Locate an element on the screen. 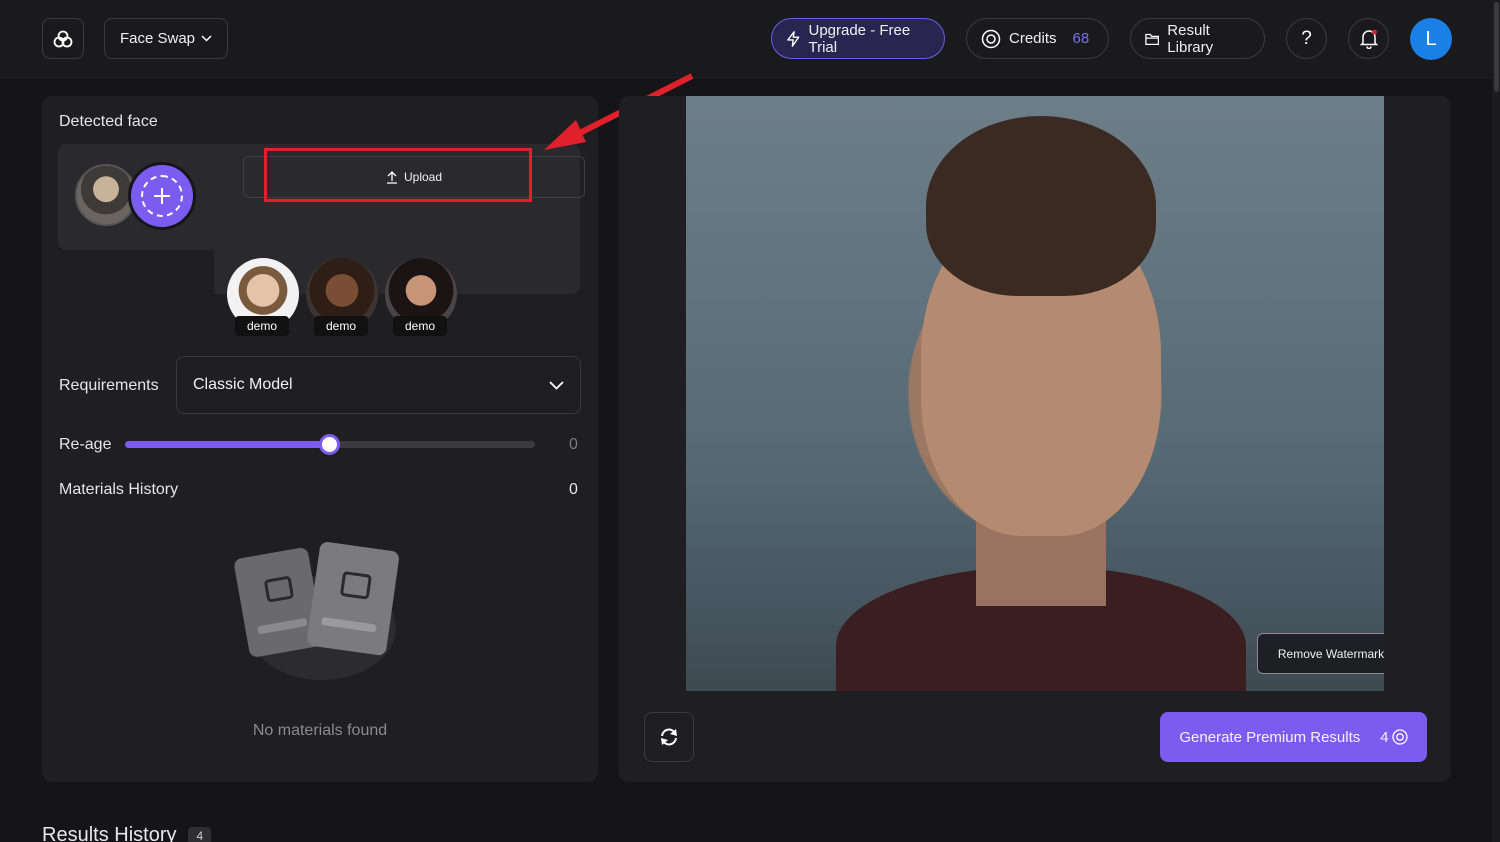 This screenshot has width=1500, height=842. reage-slider is located at coordinates (330, 444).